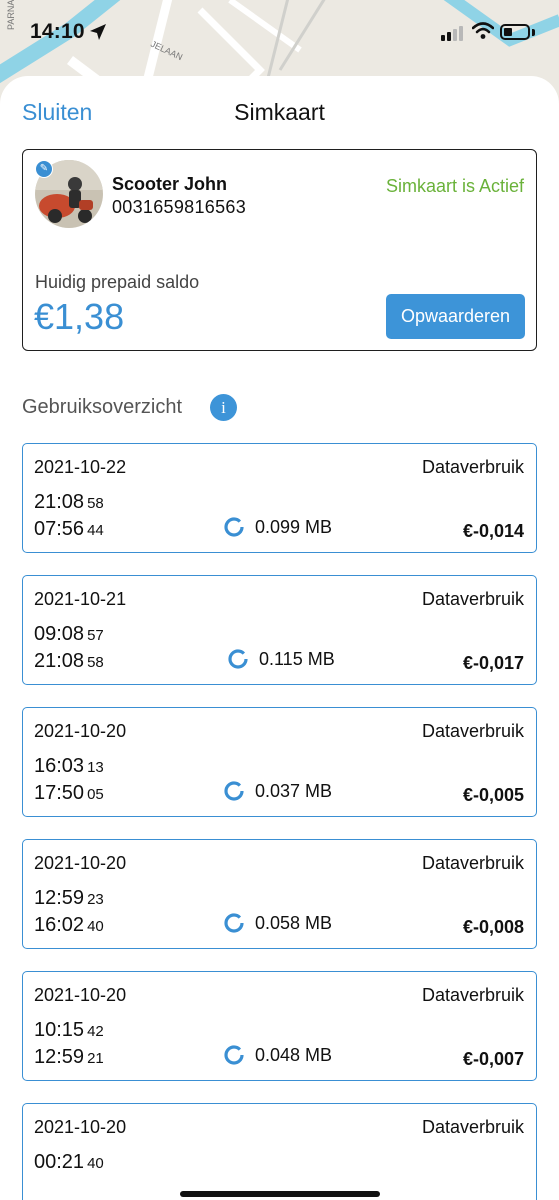  I want to click on user-phone: 0031659816563, so click(179, 207).